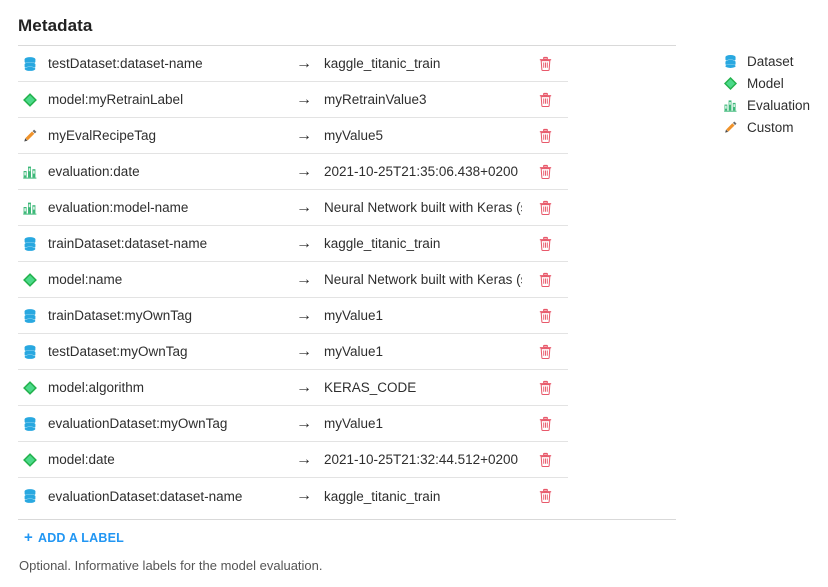 Image resolution: width=828 pixels, height=587 pixels. I want to click on table-row: model:algorithm → KERAS_CODE, so click(293, 388).